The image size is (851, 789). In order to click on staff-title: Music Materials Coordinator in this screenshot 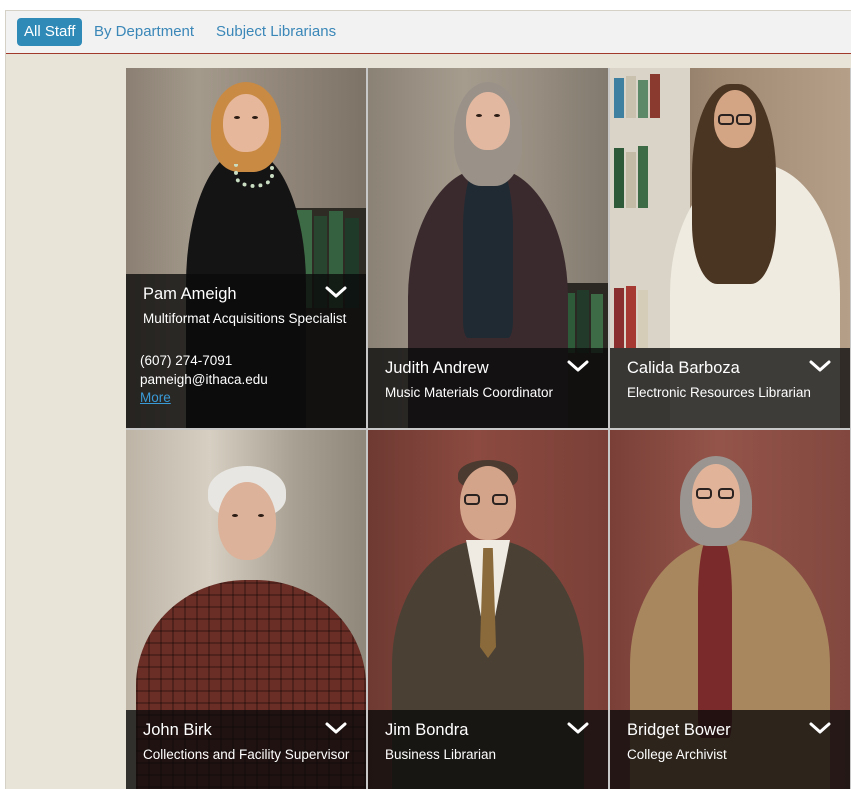, I will do `click(469, 392)`.